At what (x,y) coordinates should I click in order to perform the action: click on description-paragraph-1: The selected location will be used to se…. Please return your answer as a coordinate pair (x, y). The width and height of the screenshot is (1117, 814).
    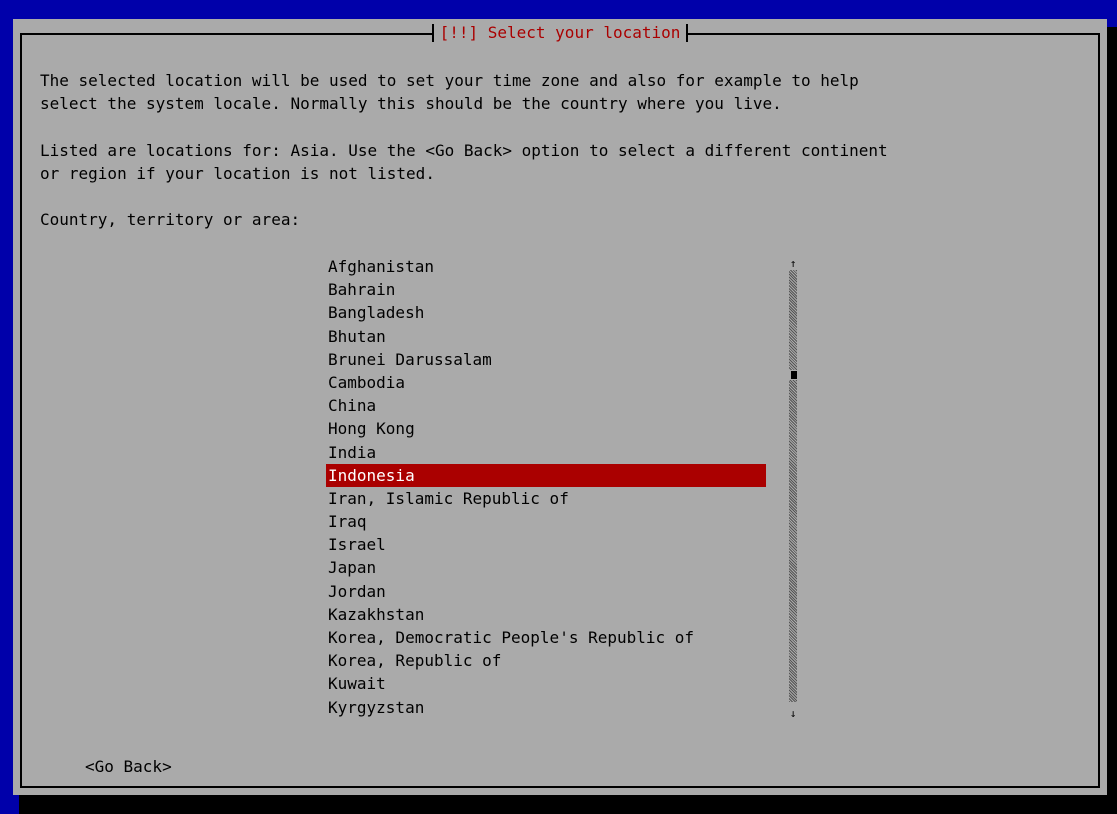
    Looking at the image, I should click on (449, 92).